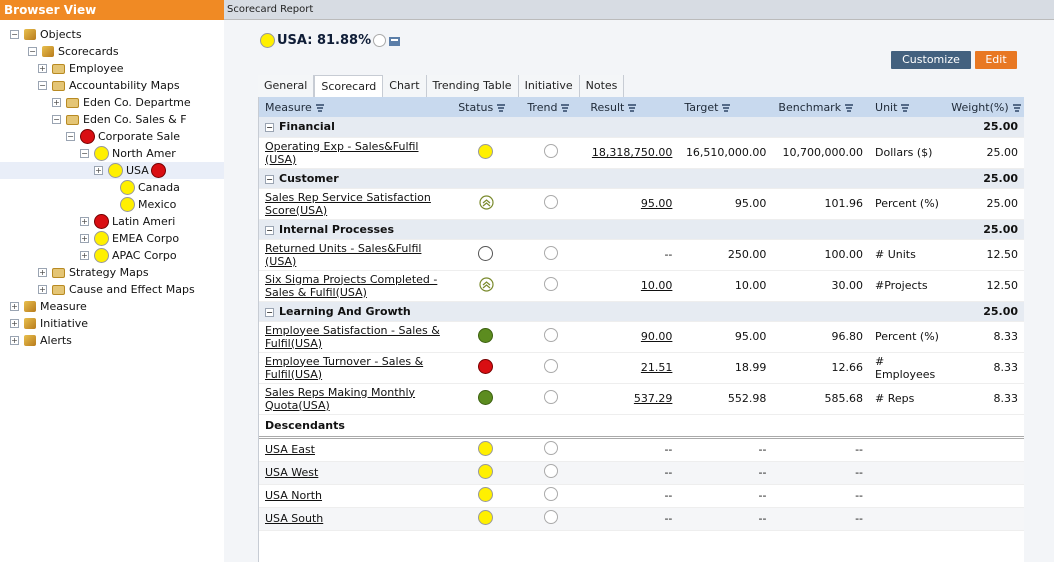  I want to click on tree-node: + Eden Co. Departme, so click(117, 102).